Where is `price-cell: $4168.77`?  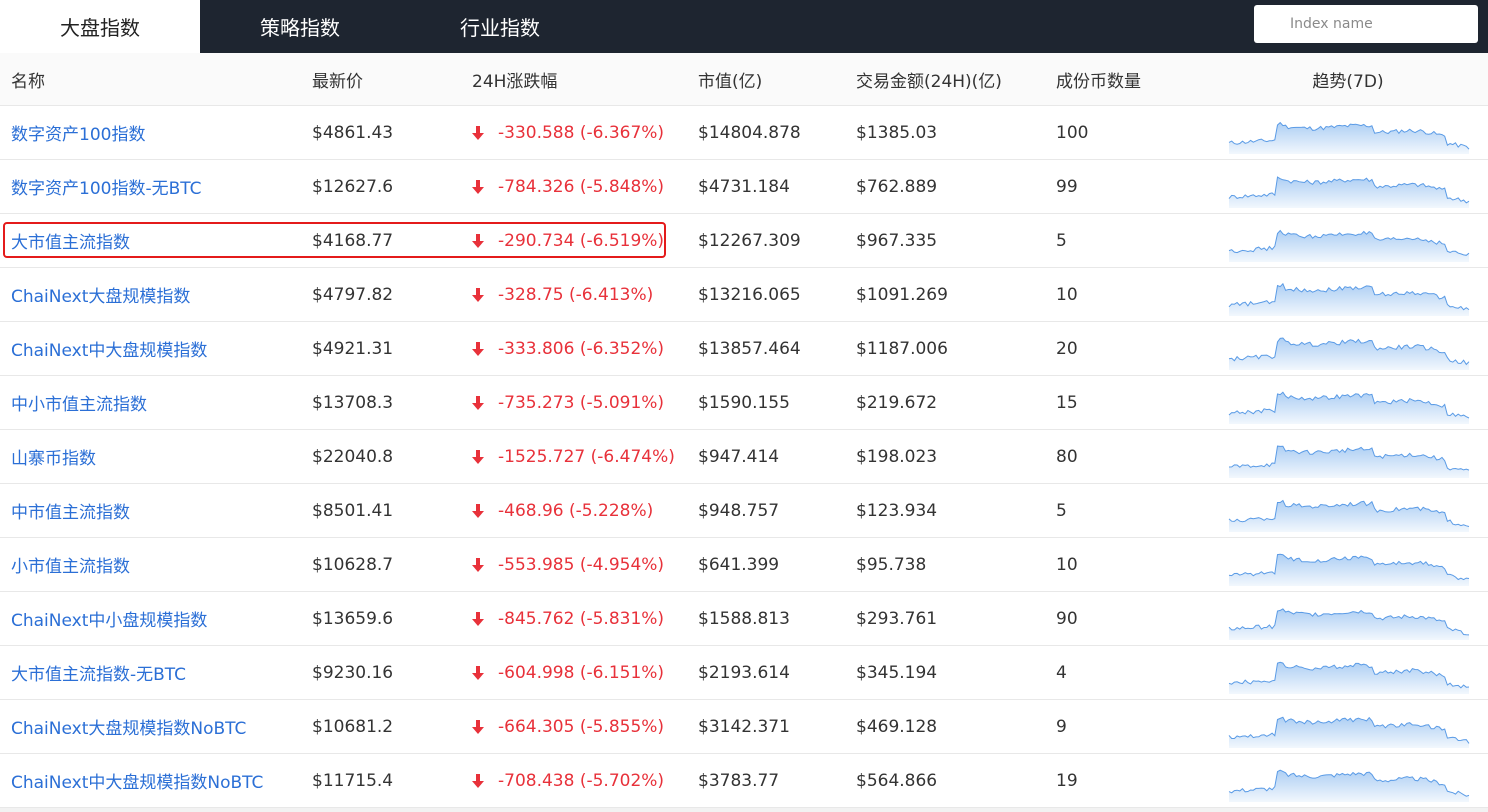 price-cell: $4168.77 is located at coordinates (353, 240).